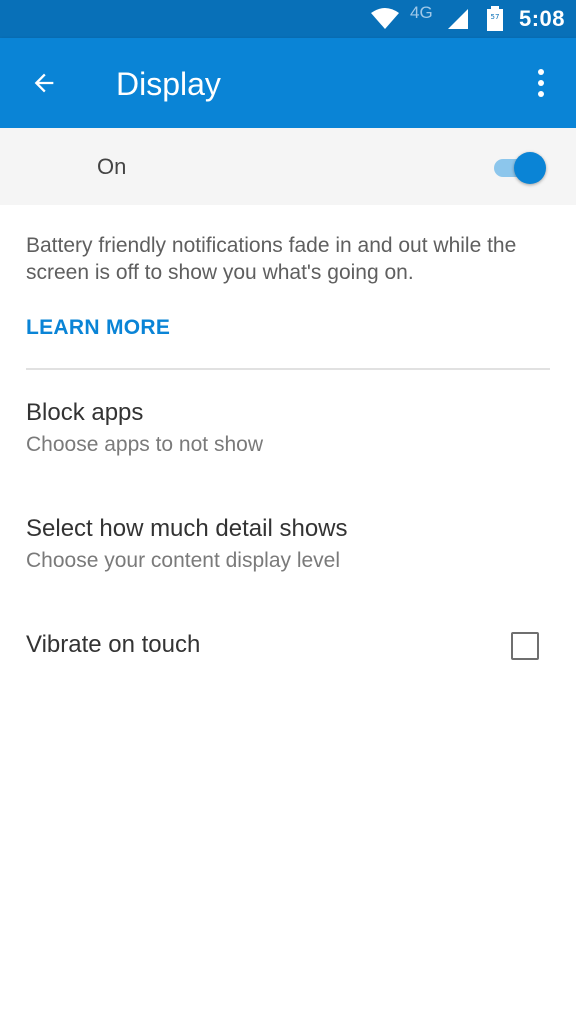 The height and width of the screenshot is (1024, 576). I want to click on battery-icon: 57, so click(495, 19).